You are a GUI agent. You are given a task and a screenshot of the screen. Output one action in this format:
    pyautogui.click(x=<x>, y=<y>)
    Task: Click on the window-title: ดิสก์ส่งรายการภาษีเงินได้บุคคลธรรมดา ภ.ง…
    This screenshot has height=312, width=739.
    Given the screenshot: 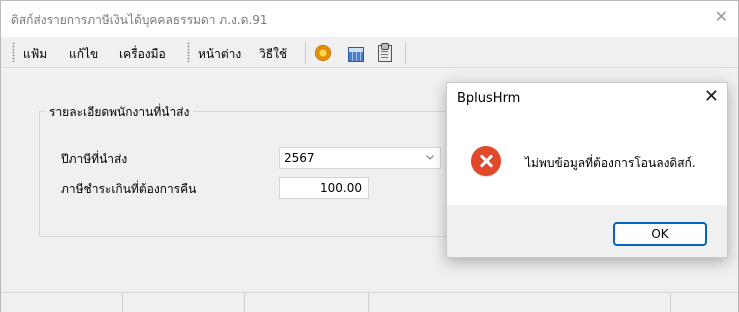 What is the action you would take?
    pyautogui.click(x=139, y=20)
    